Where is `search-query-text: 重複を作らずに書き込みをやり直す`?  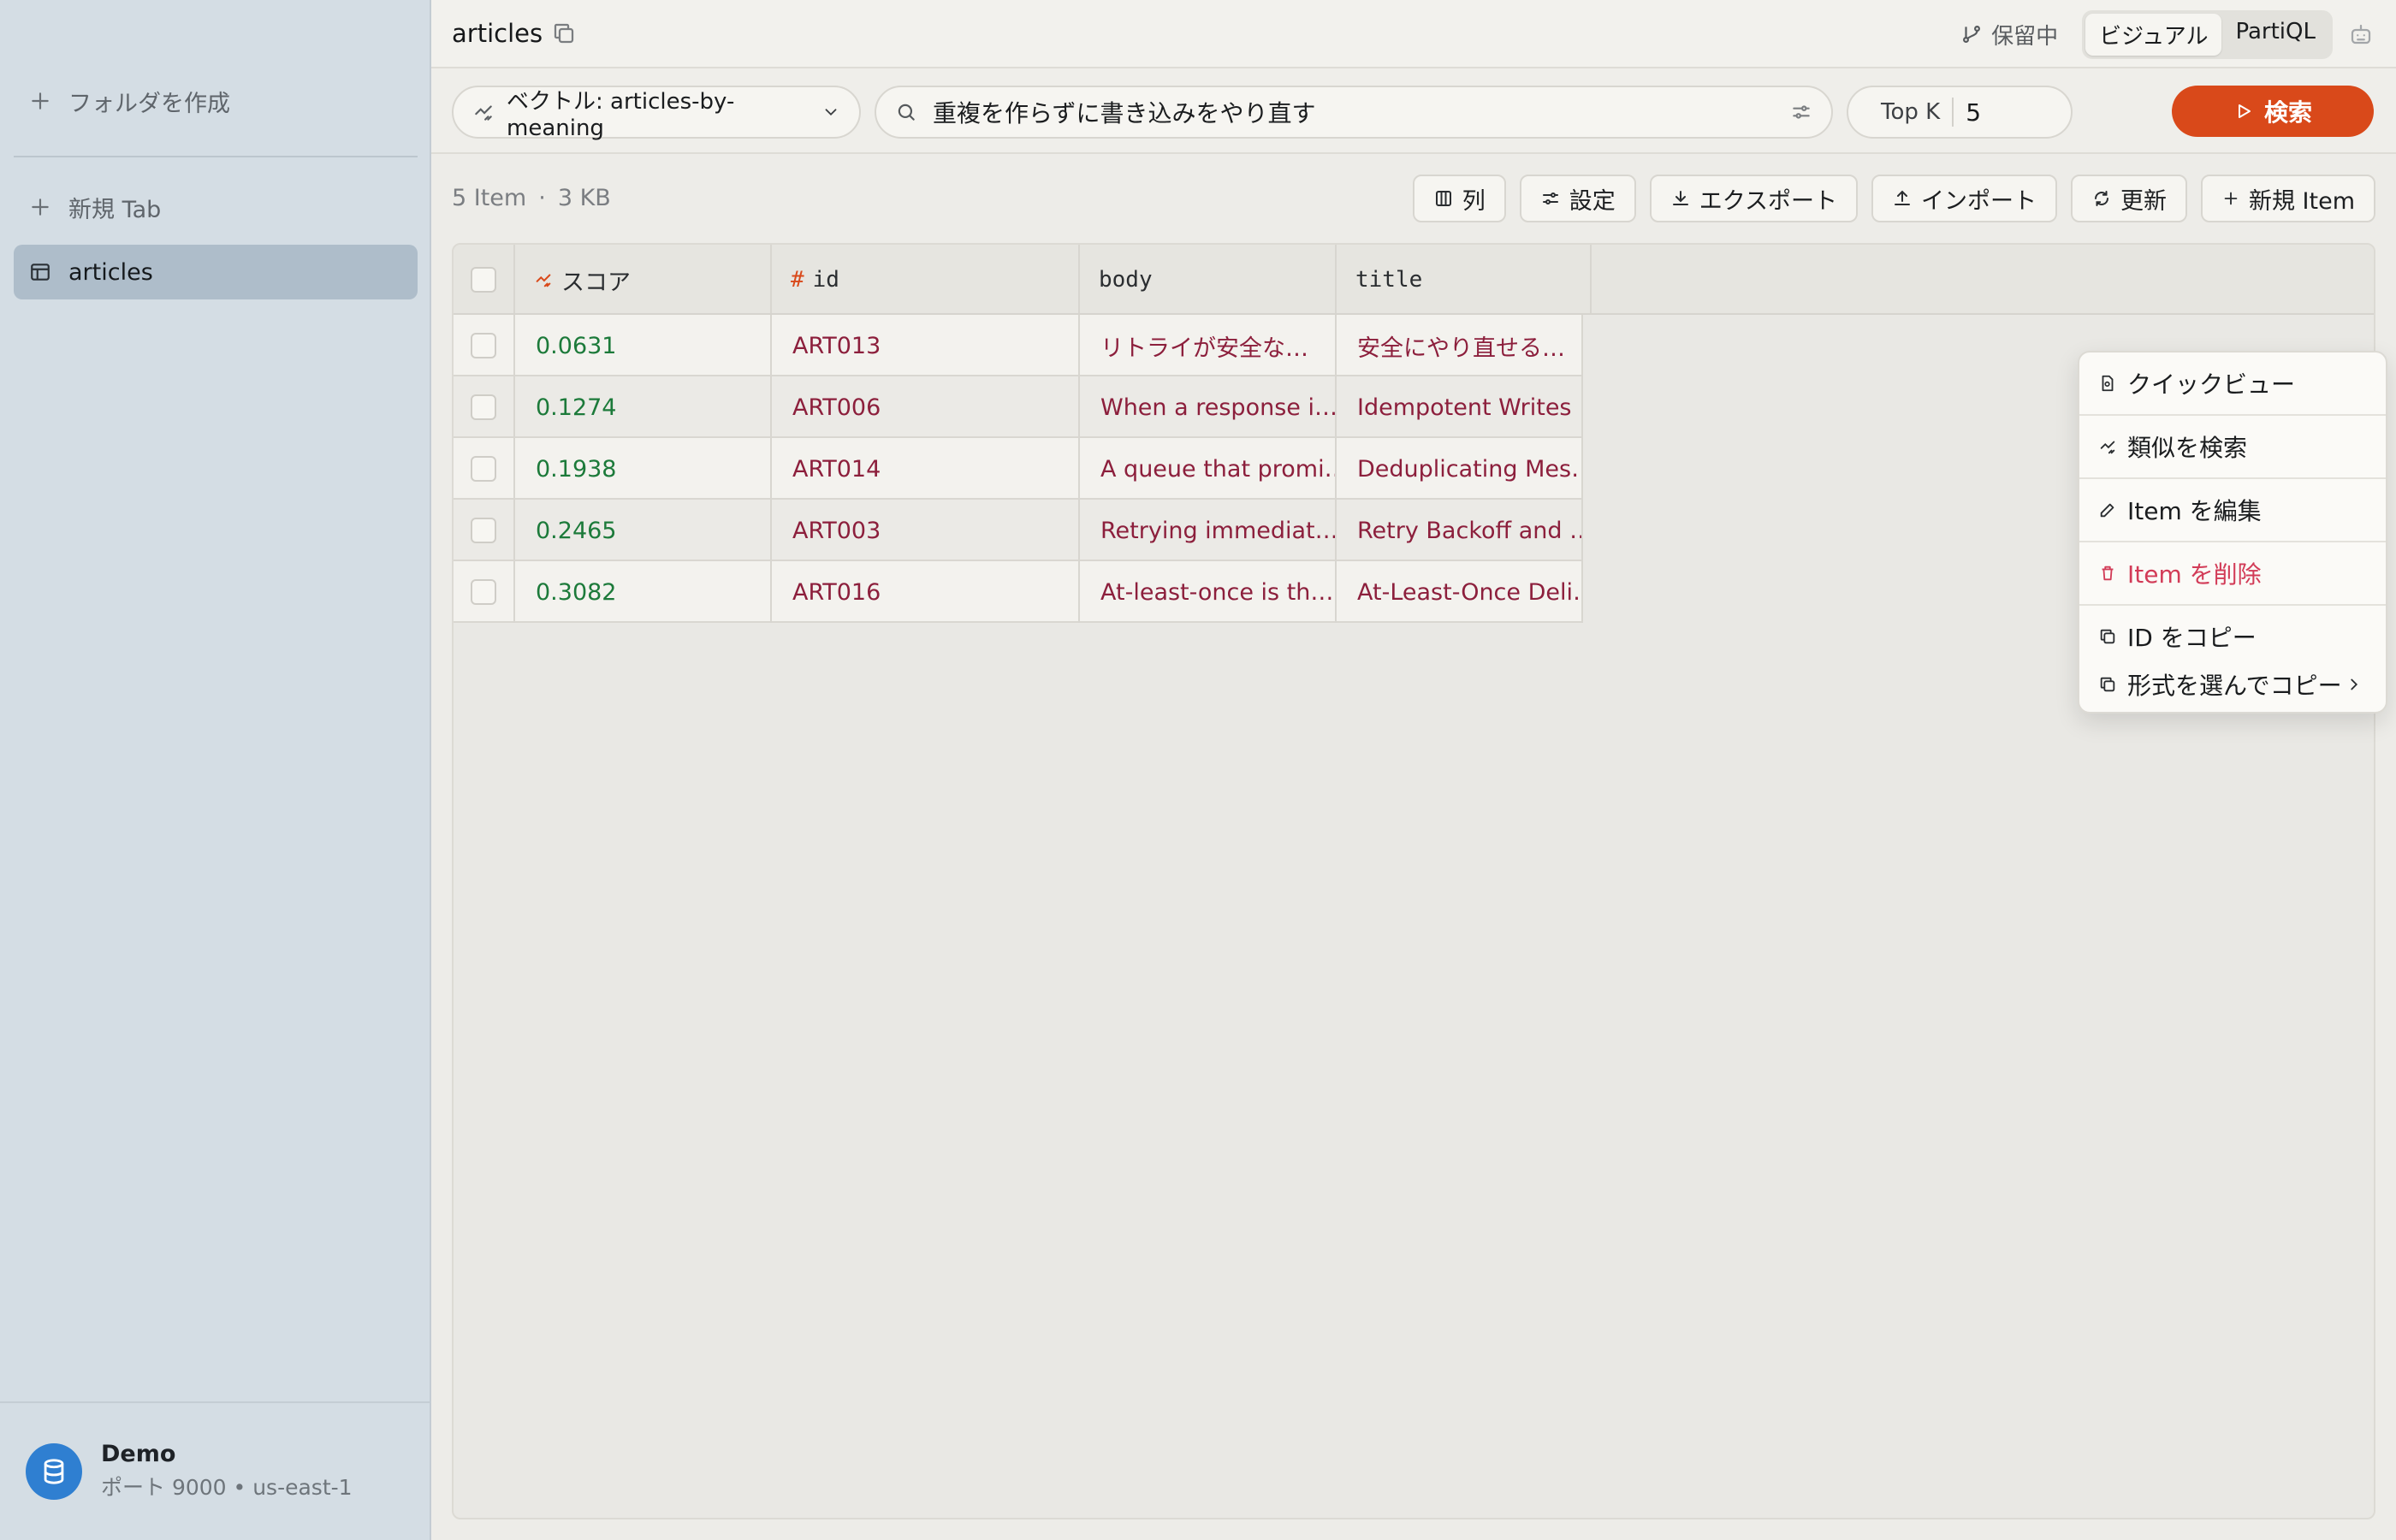
search-query-text: 重複を作らずに書き込みをやり直す is located at coordinates (1124, 113).